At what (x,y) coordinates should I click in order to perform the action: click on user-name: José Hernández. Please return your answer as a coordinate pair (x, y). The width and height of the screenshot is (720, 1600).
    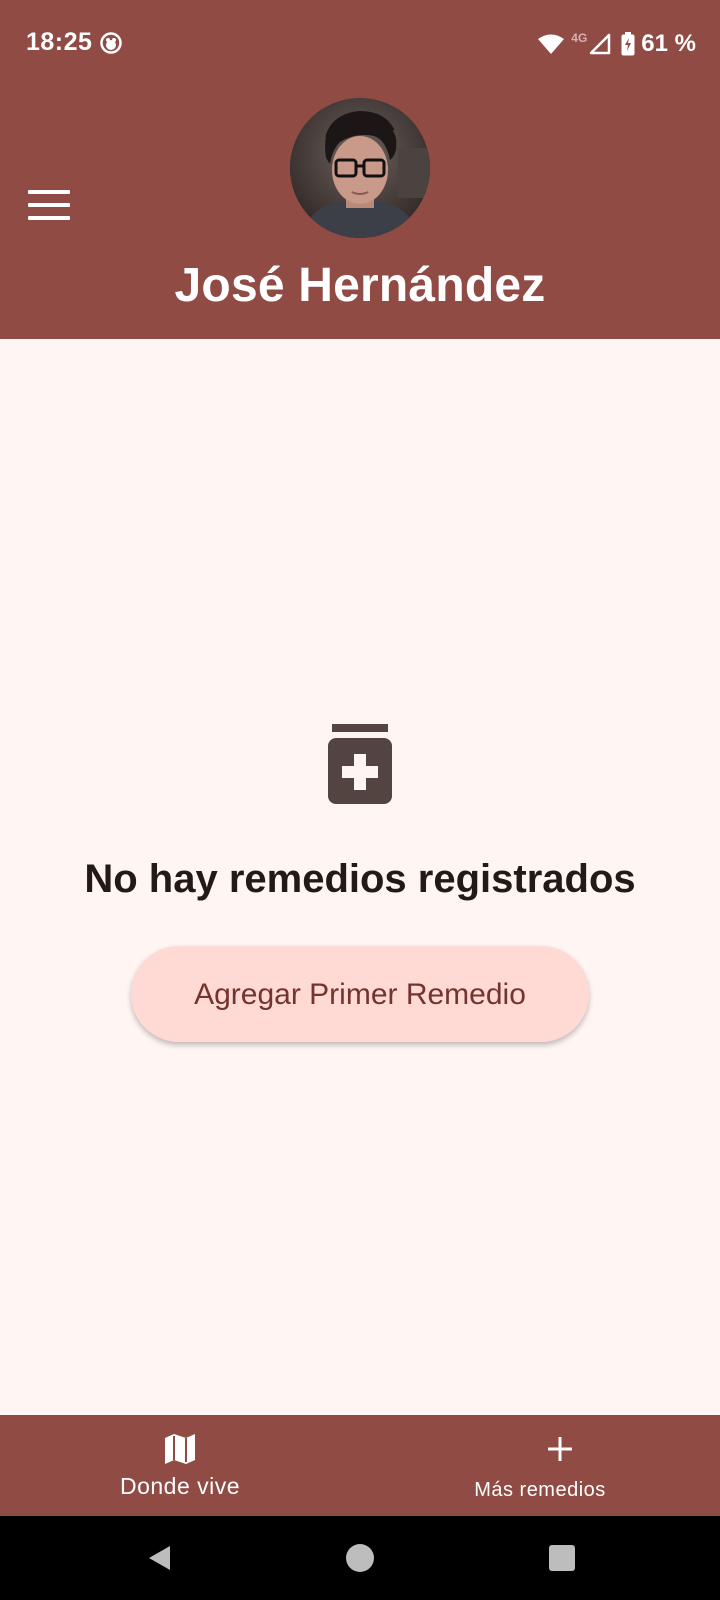
    Looking at the image, I should click on (360, 285).